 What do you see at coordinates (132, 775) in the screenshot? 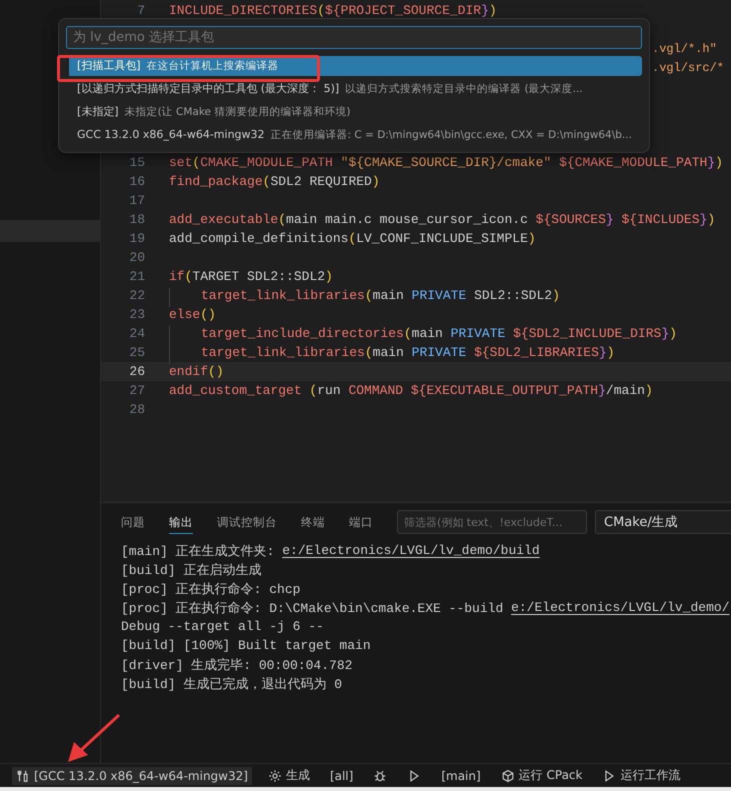
I see `status-item: [GCC 13.2.0 x86_64-w64-mingw32]` at bounding box center [132, 775].